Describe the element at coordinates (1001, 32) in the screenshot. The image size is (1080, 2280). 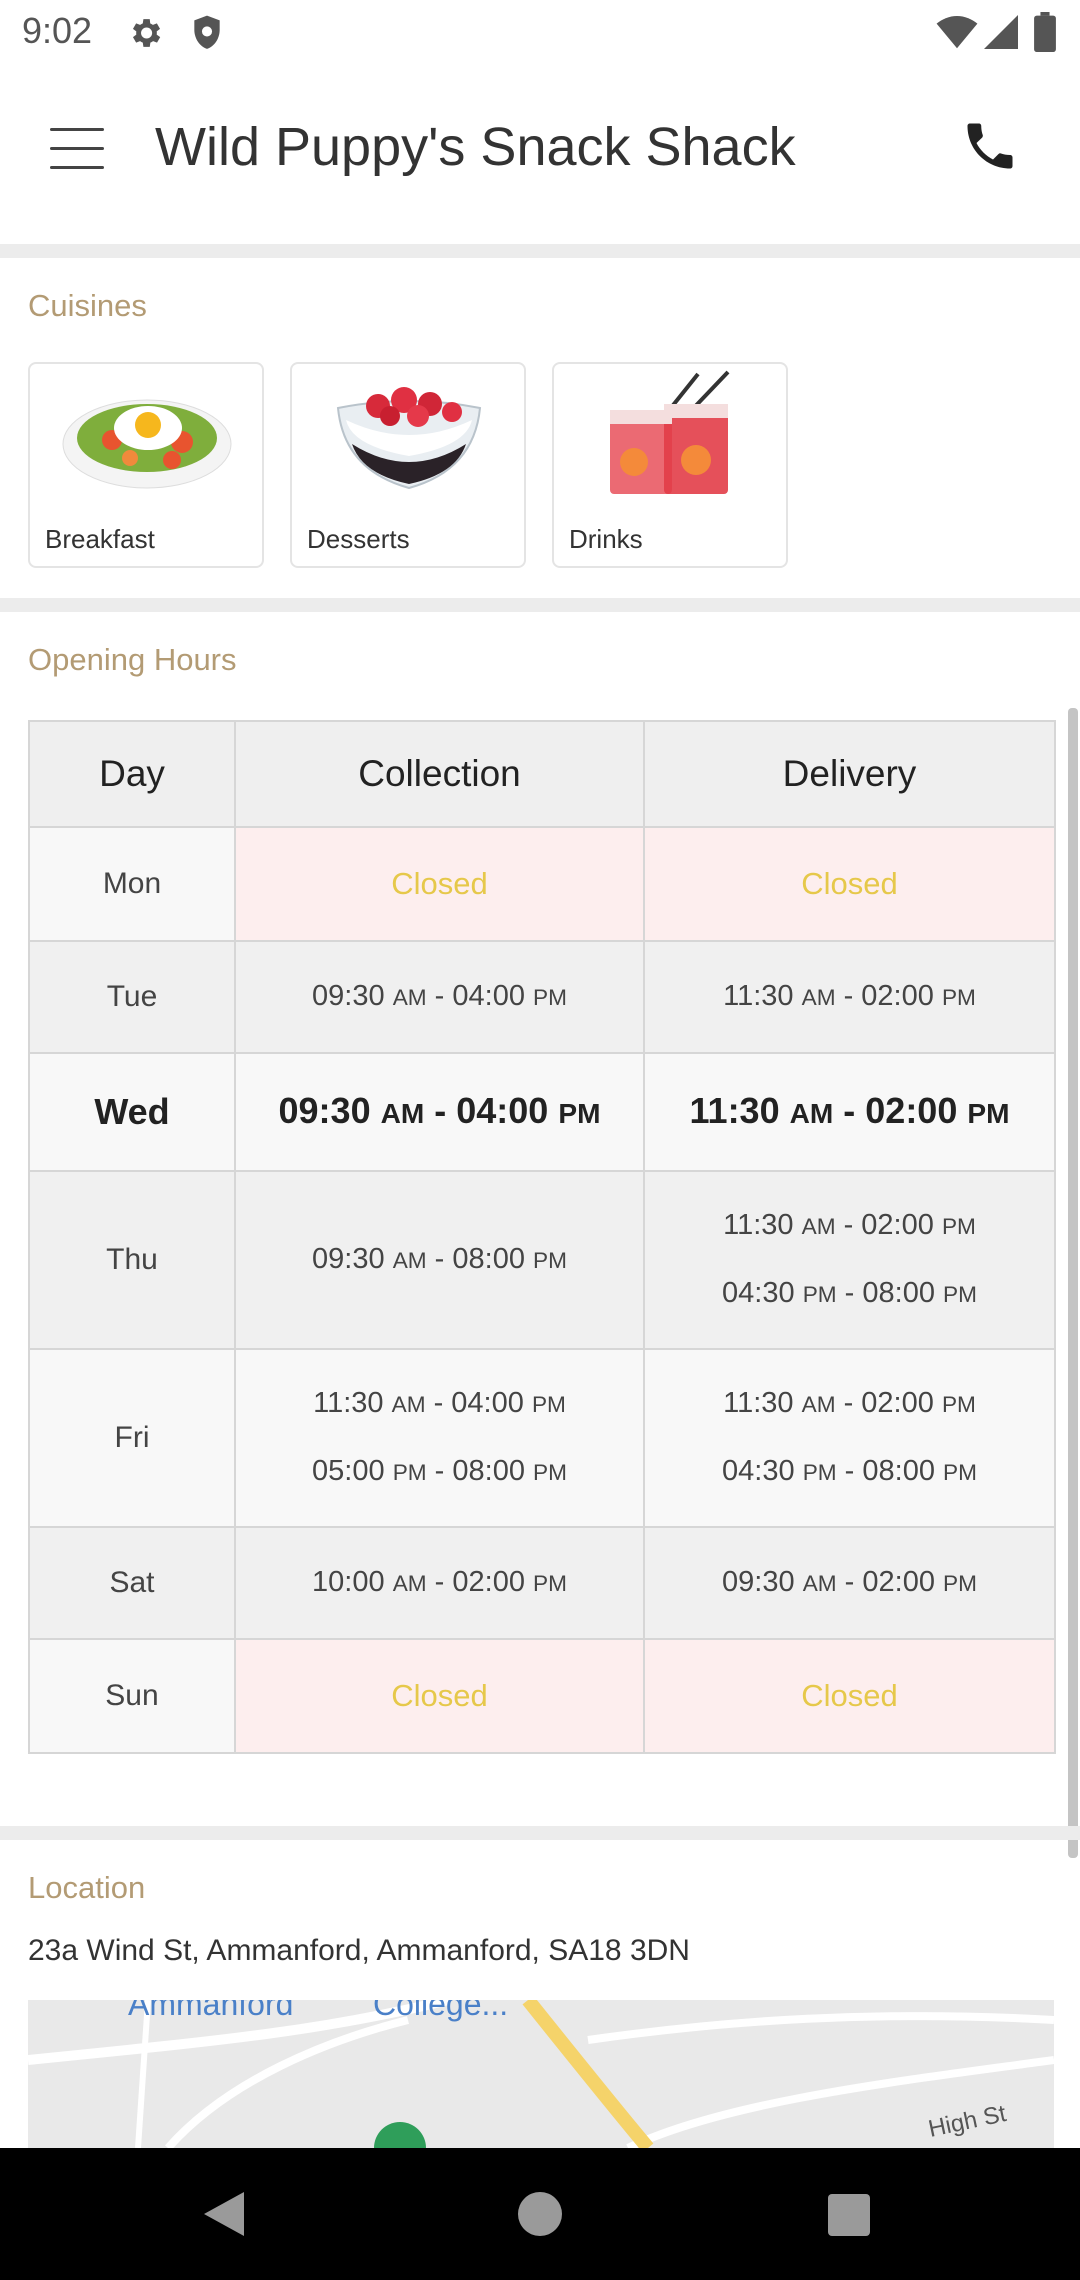
I see `signal-icon` at that location.